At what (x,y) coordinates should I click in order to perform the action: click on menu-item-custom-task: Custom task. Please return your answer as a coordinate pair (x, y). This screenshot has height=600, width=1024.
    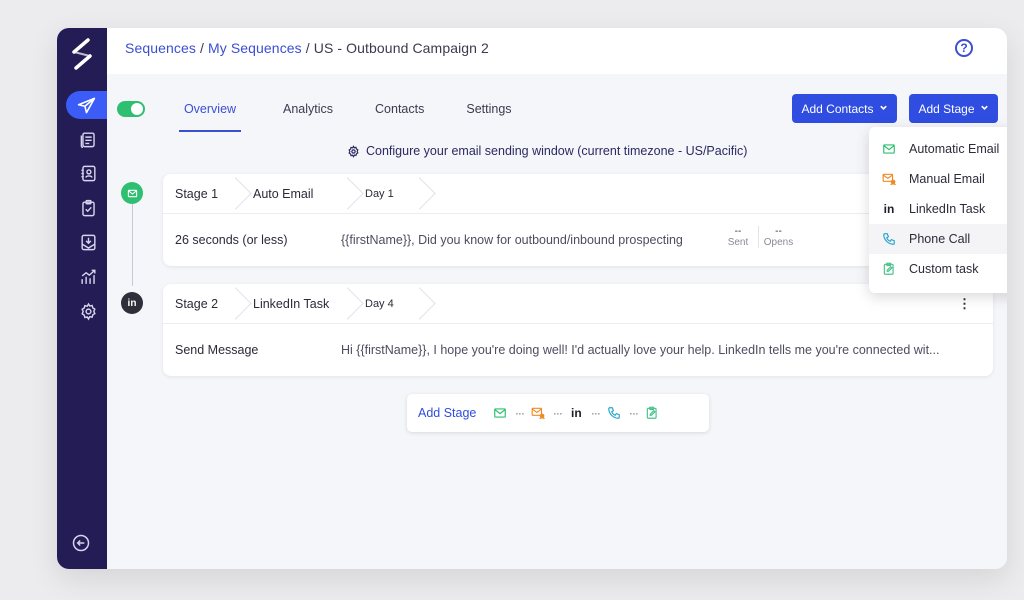
    Looking at the image, I should click on (938, 269).